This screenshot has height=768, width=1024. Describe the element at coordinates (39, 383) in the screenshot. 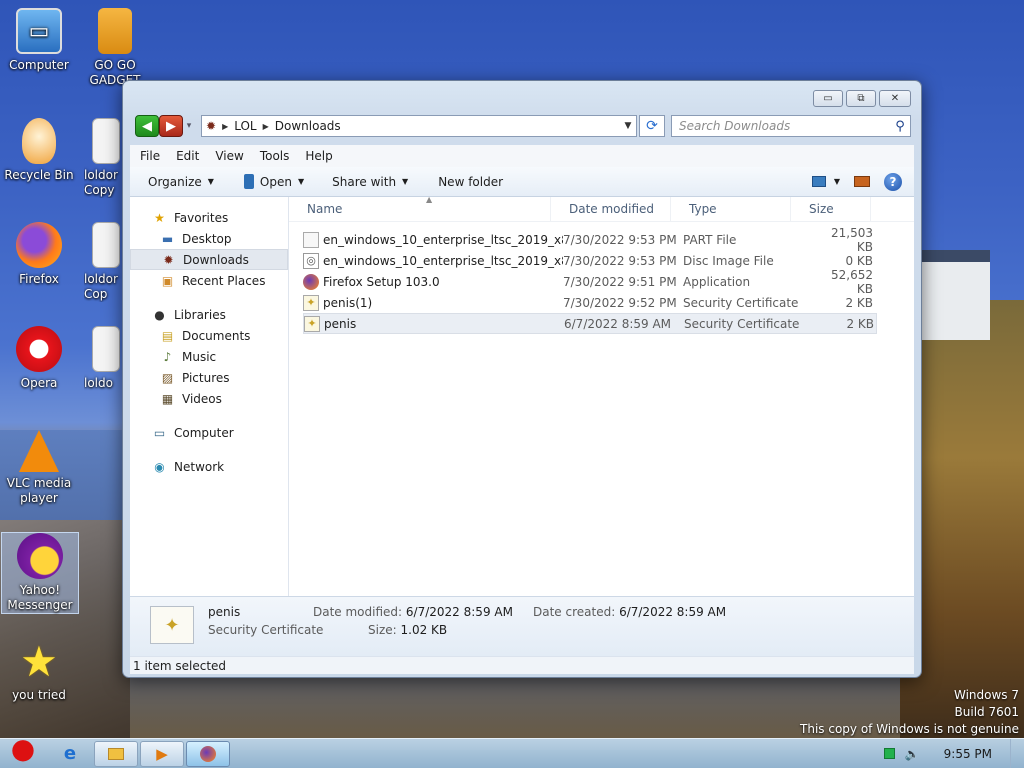

I see `desktop-icon-label: Opera` at that location.